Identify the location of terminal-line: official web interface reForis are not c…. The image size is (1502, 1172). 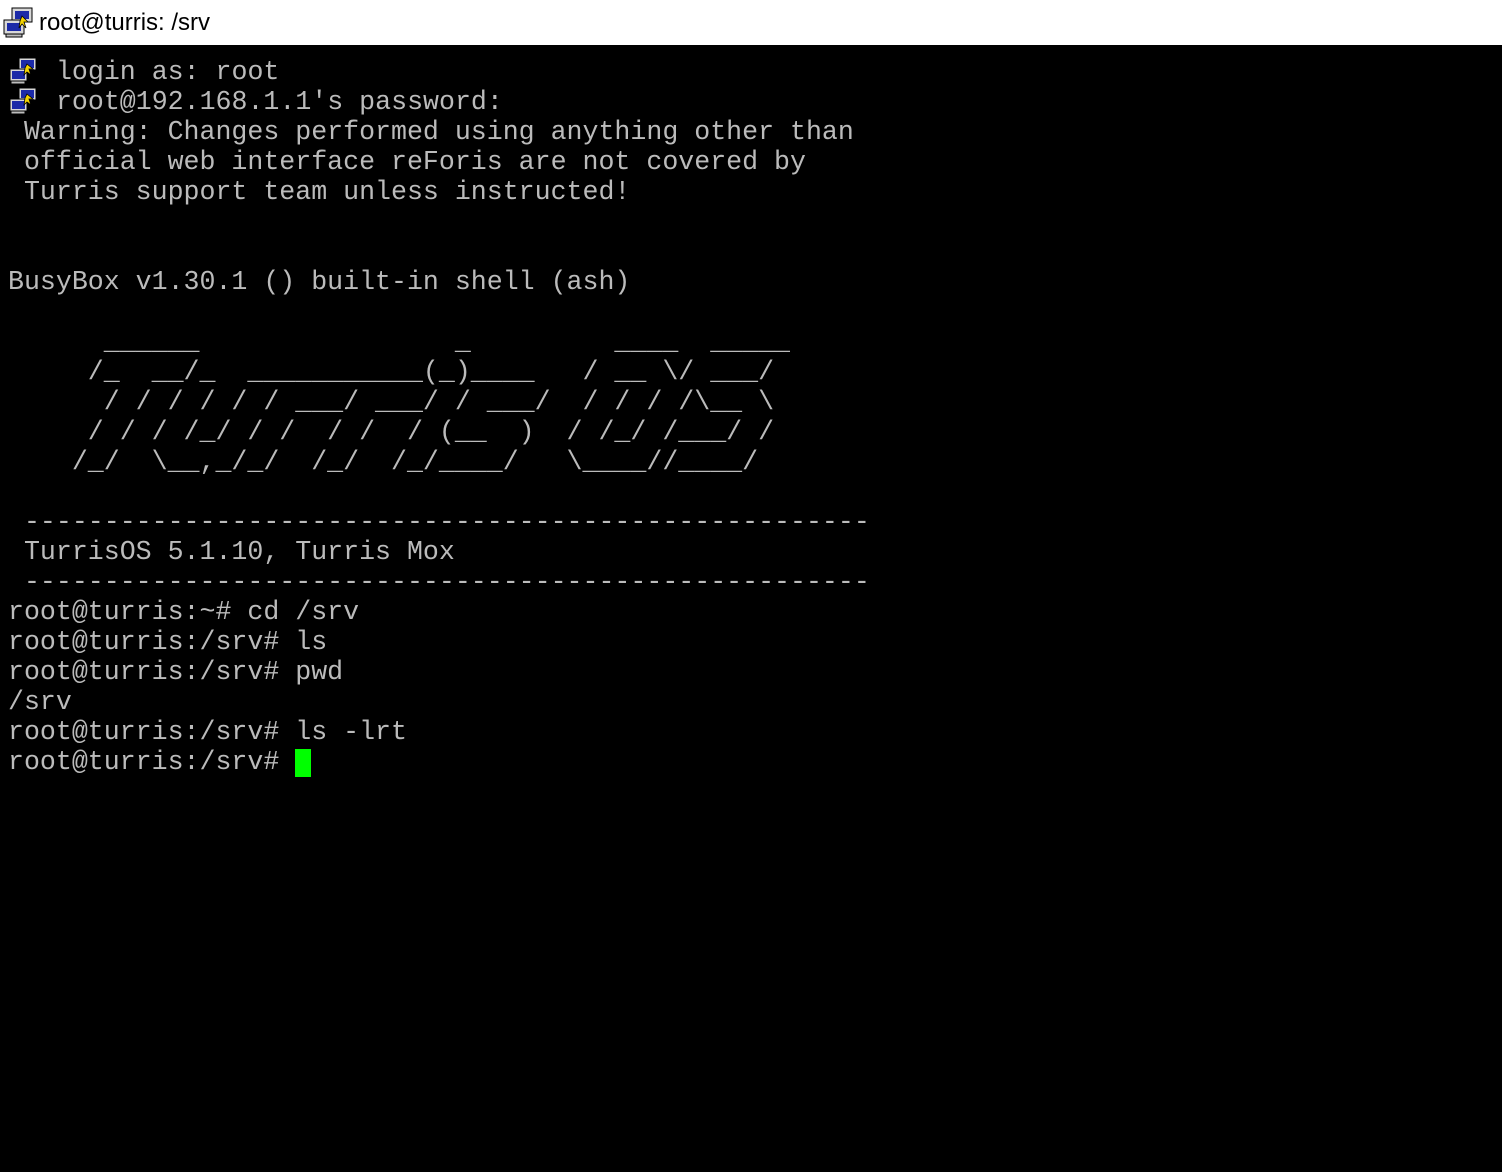
(407, 162).